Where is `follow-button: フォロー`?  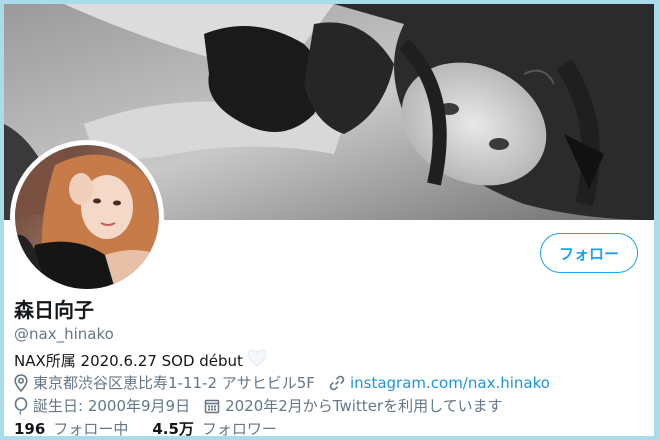 follow-button: フォロー is located at coordinates (589, 253).